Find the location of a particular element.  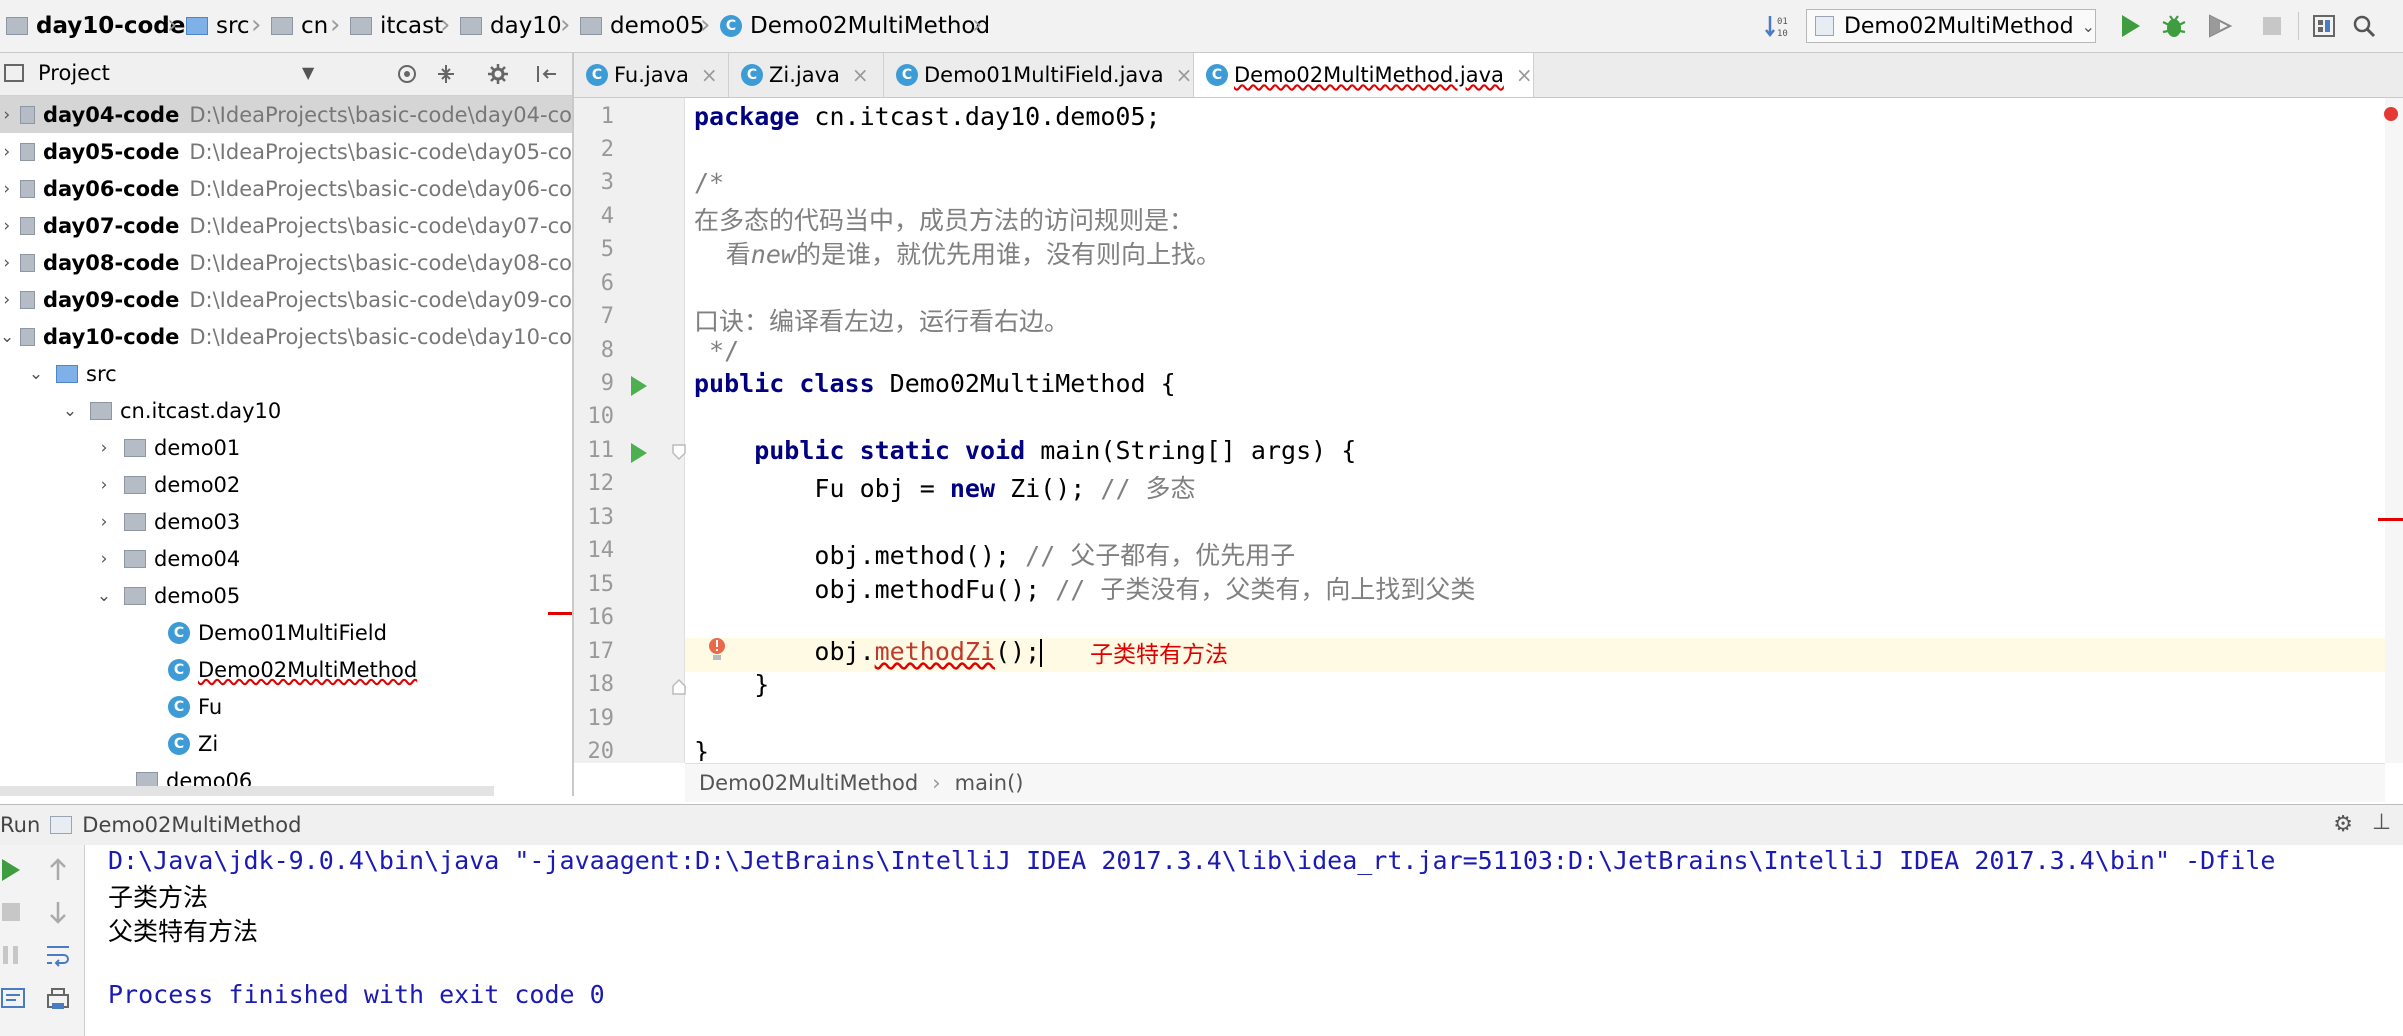

crumb-day10: day10 is located at coordinates (511, 26).